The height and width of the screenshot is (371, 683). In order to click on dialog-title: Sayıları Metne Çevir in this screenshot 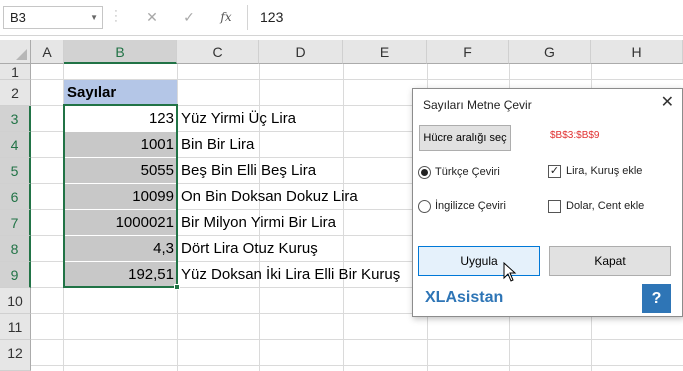, I will do `click(477, 105)`.